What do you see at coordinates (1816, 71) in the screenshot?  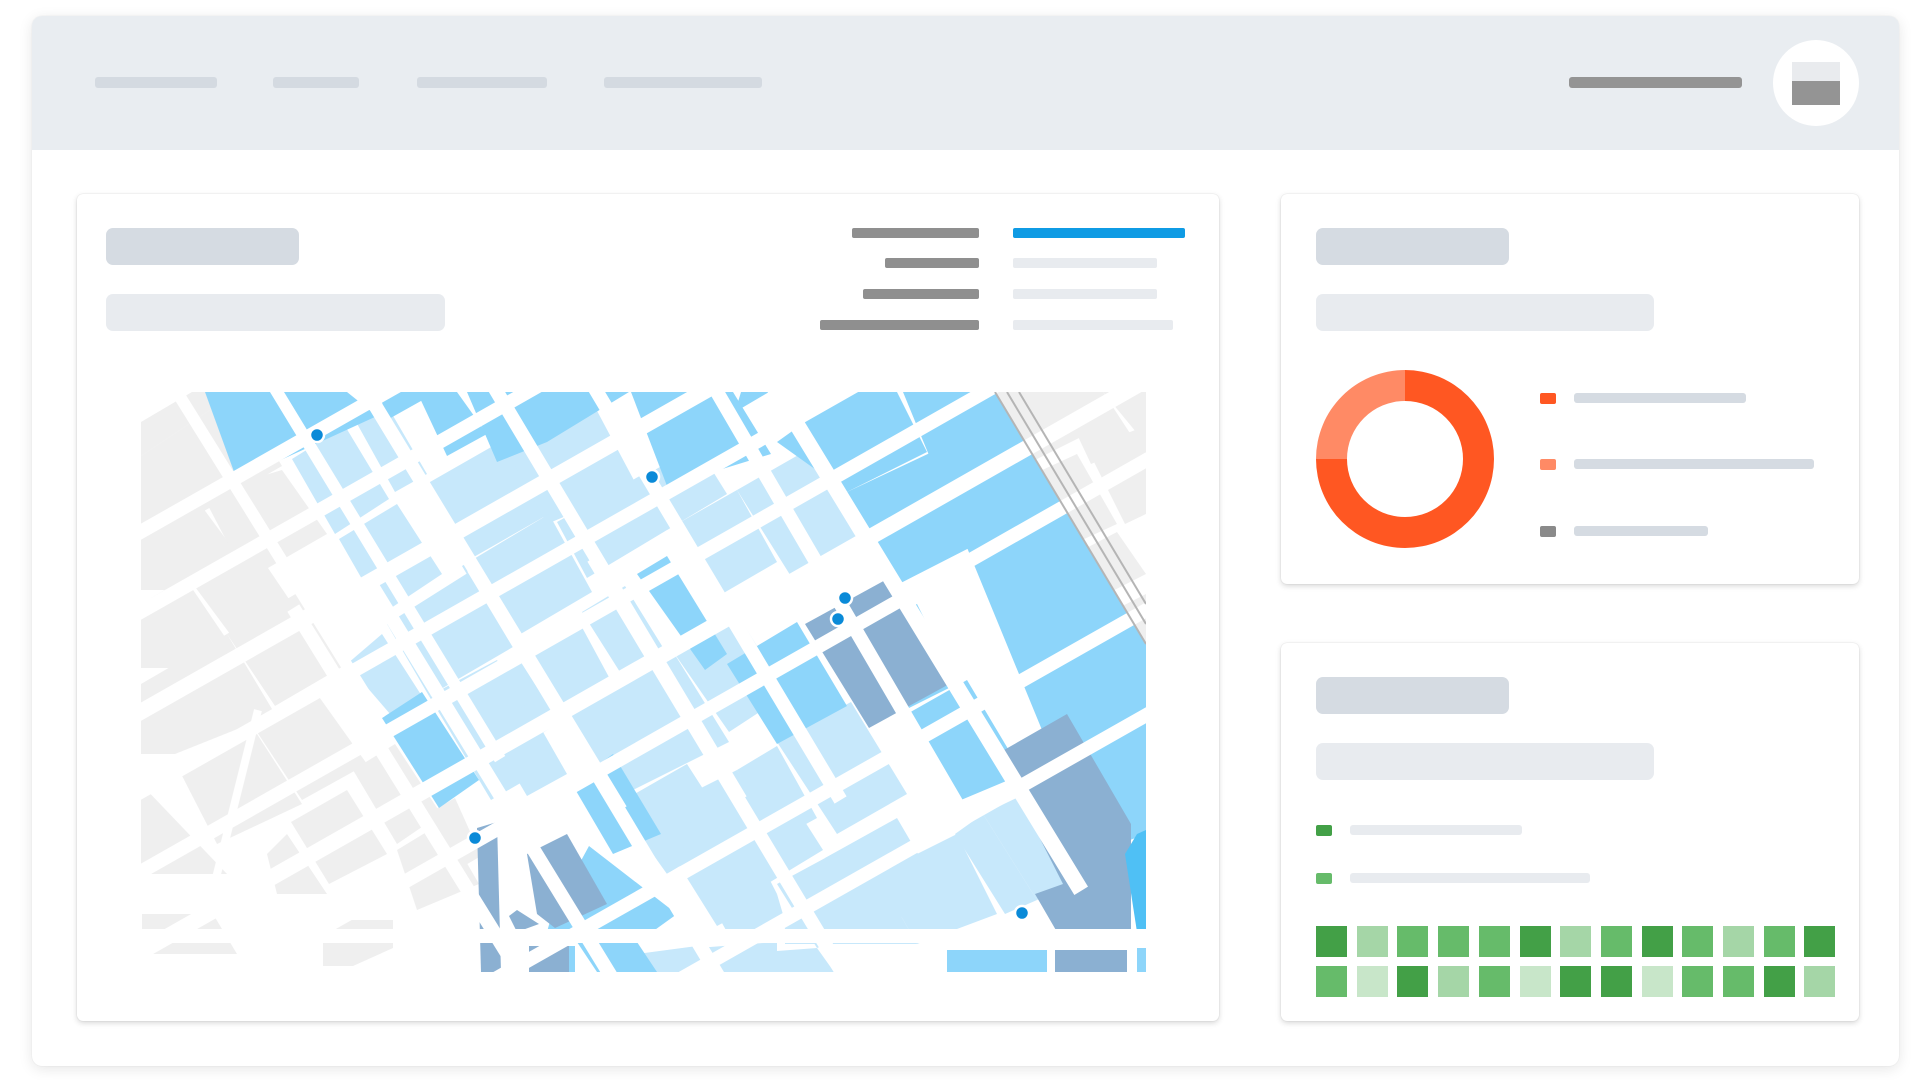 I see `avatar-image-top` at bounding box center [1816, 71].